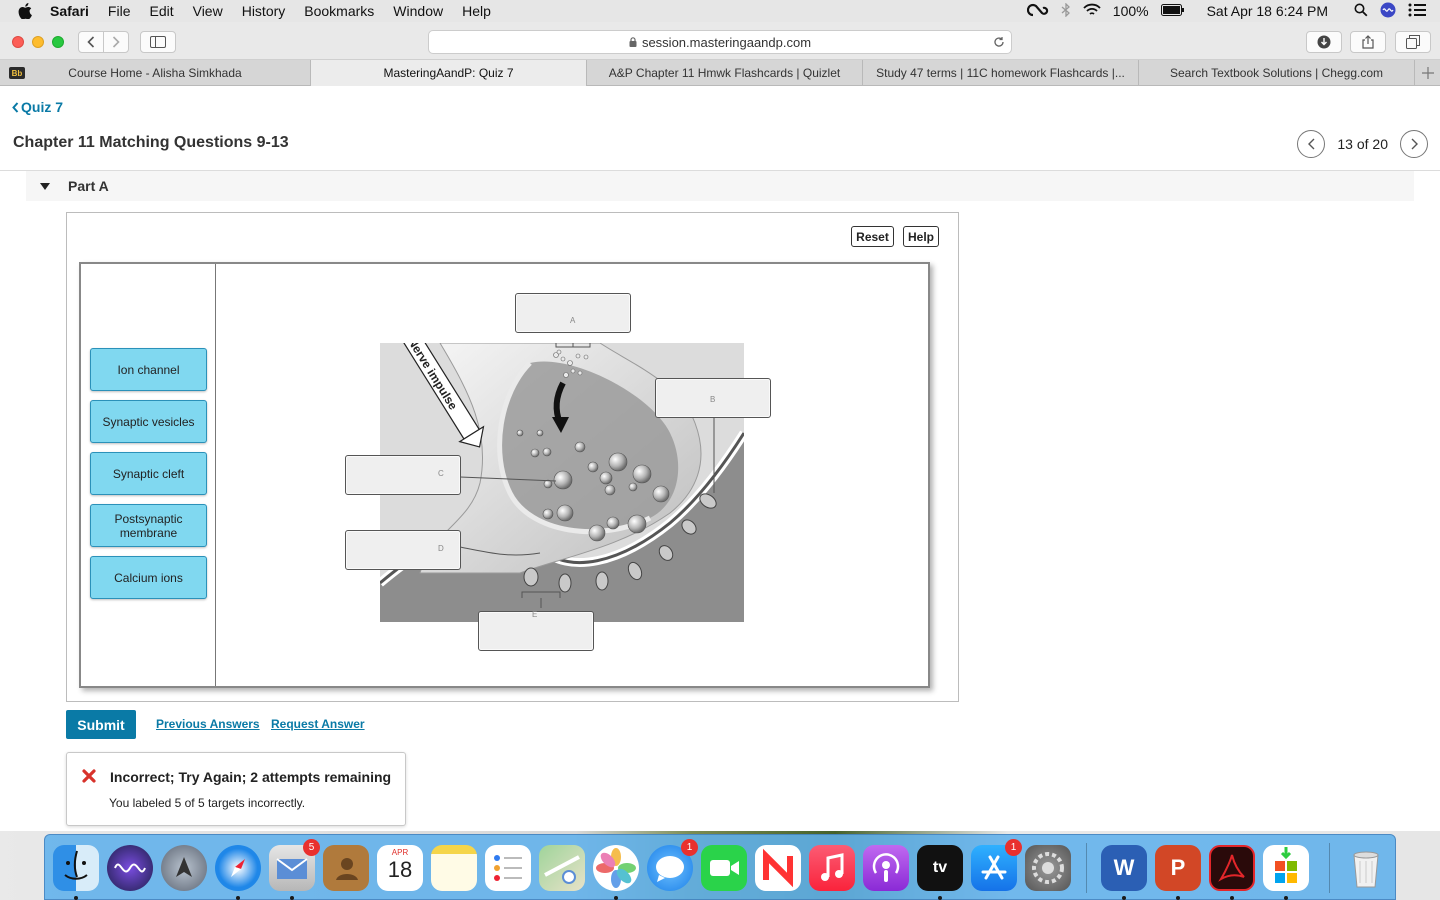 This screenshot has width=1440, height=900. What do you see at coordinates (1362, 144) in the screenshot?
I see `question-pager: 13 of 20` at bounding box center [1362, 144].